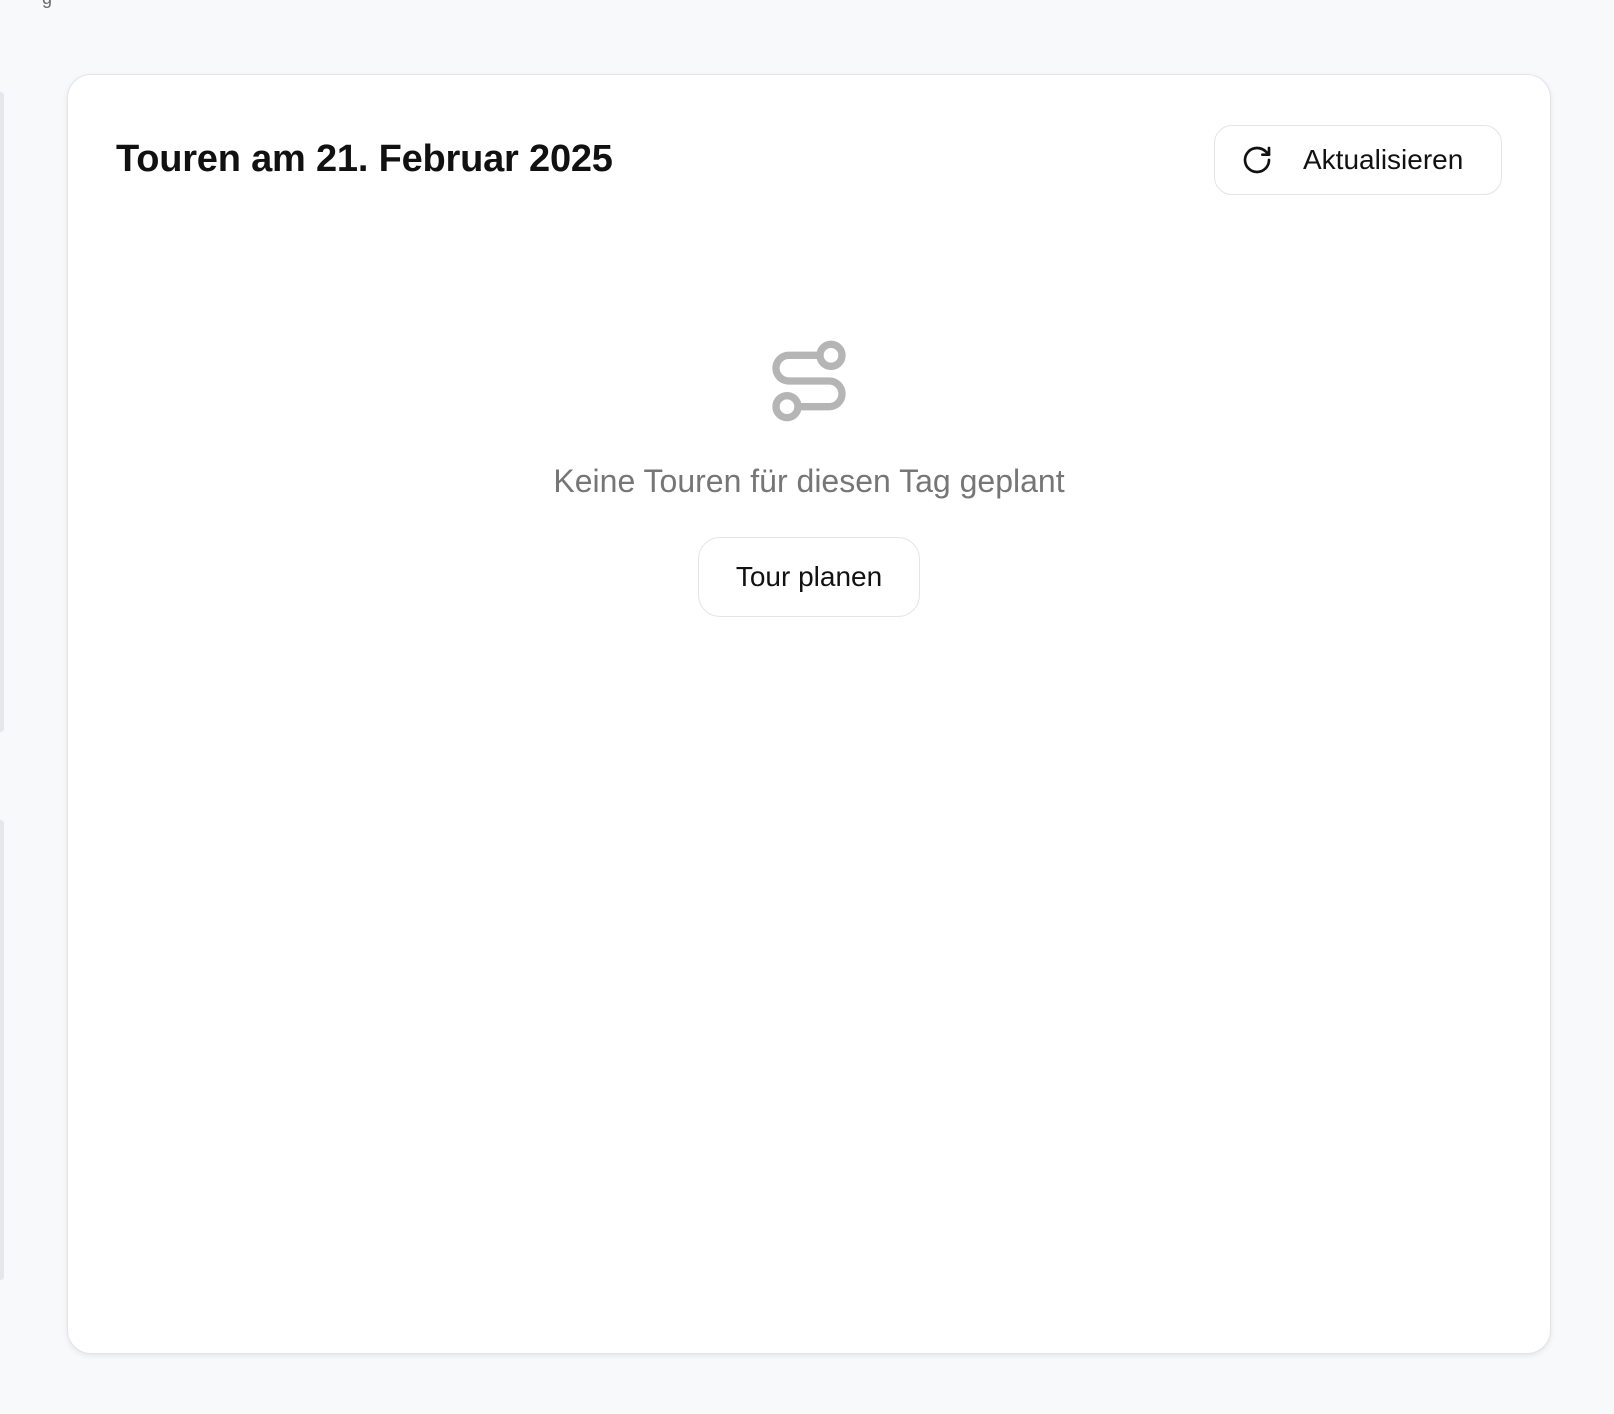 The width and height of the screenshot is (1614, 1414). Describe the element at coordinates (1257, 160) in the screenshot. I see `refresh-icon` at that location.